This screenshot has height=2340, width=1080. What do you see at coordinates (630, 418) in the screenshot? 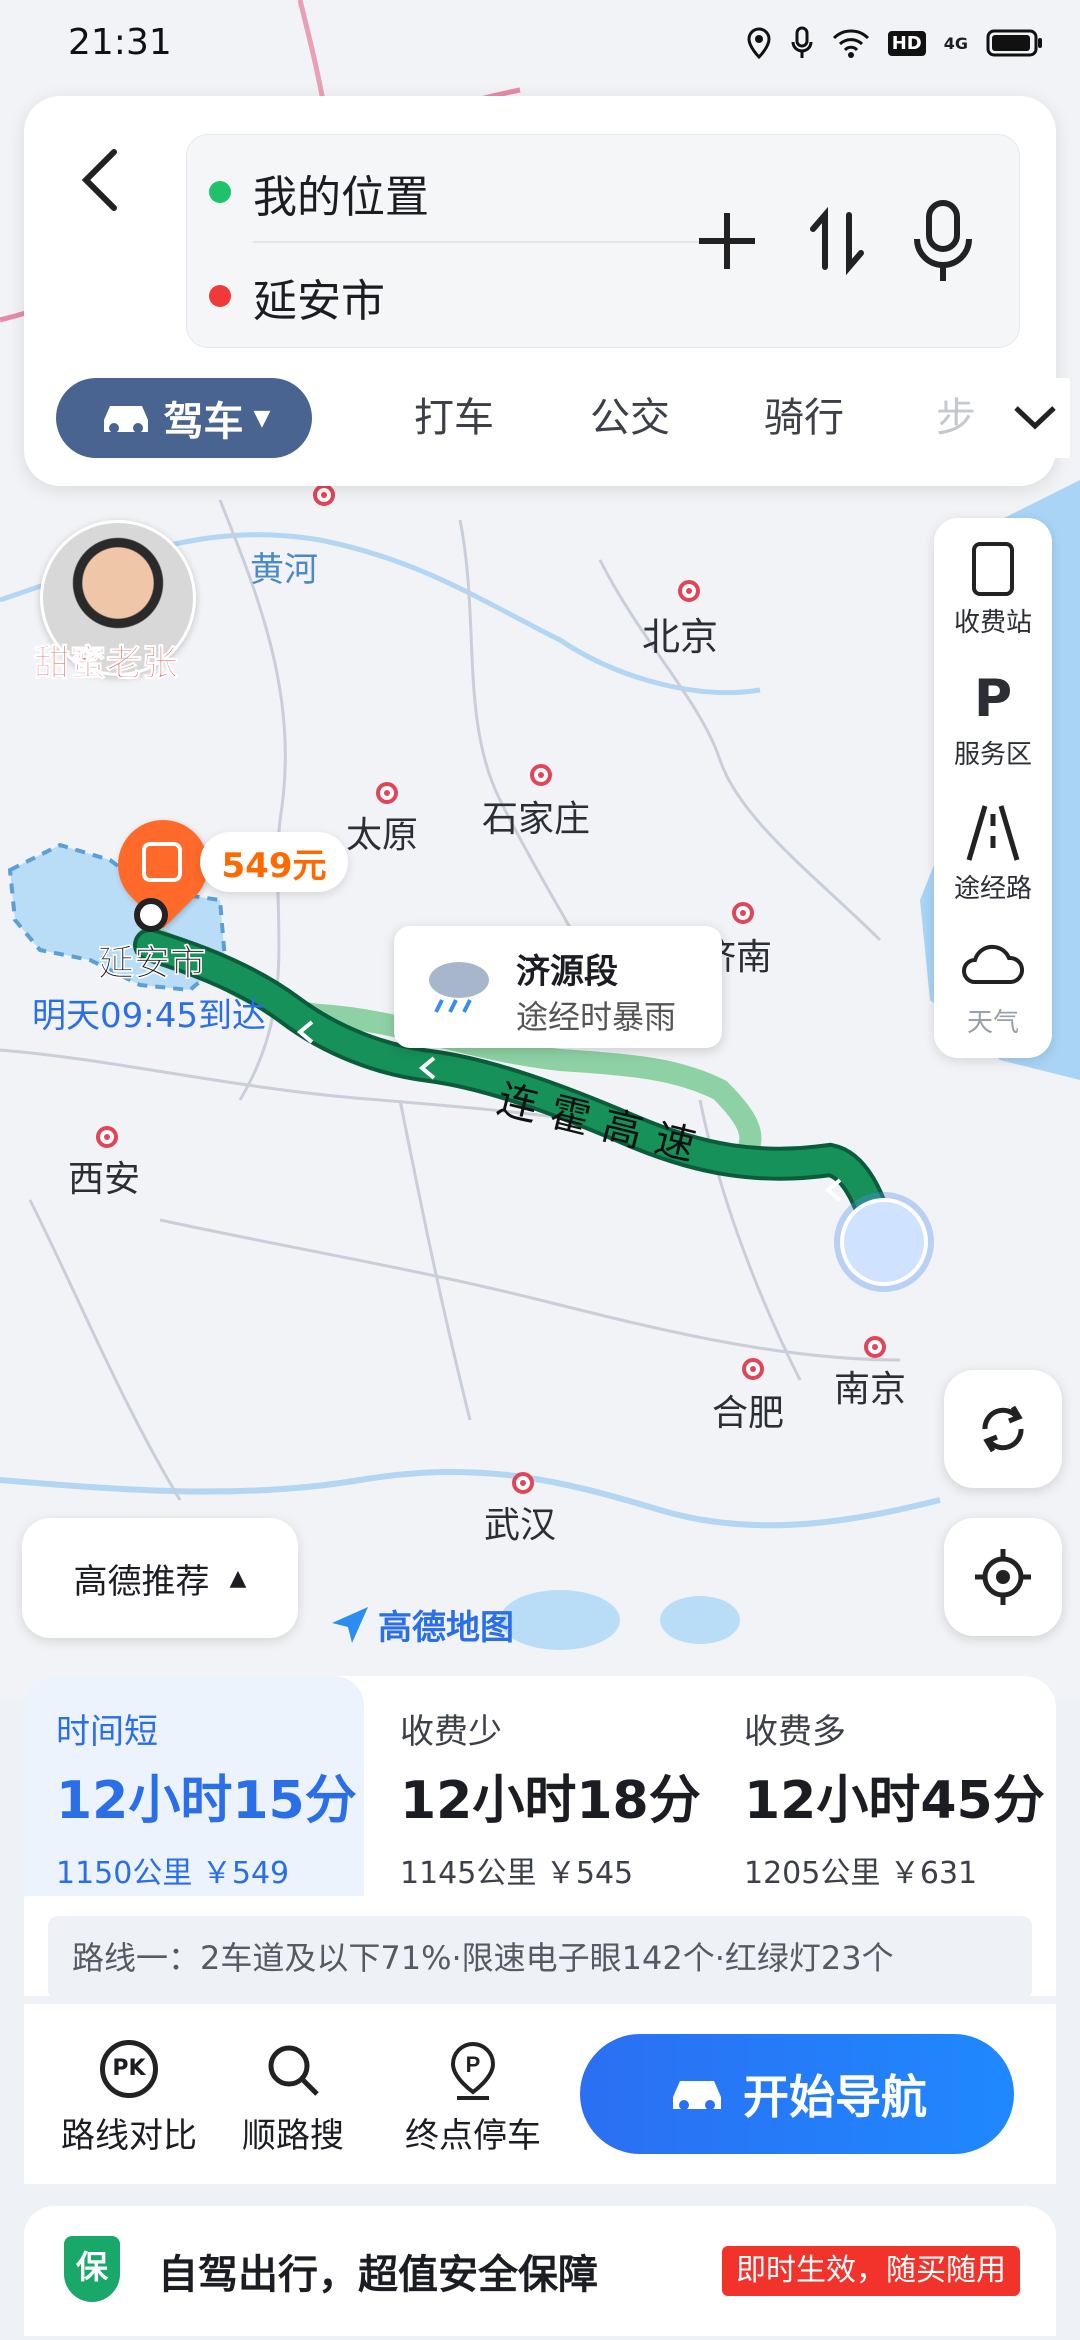
I see `tab-transit: 公交` at bounding box center [630, 418].